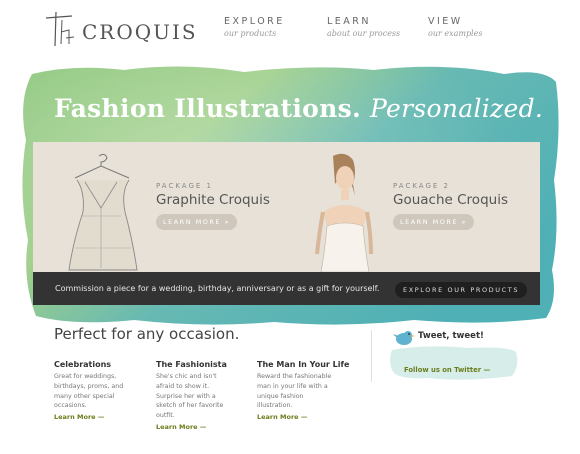 The width and height of the screenshot is (580, 454). Describe the element at coordinates (461, 290) in the screenshot. I see `explore-products-button: EXPLORE OUR PRODUCTS` at that location.